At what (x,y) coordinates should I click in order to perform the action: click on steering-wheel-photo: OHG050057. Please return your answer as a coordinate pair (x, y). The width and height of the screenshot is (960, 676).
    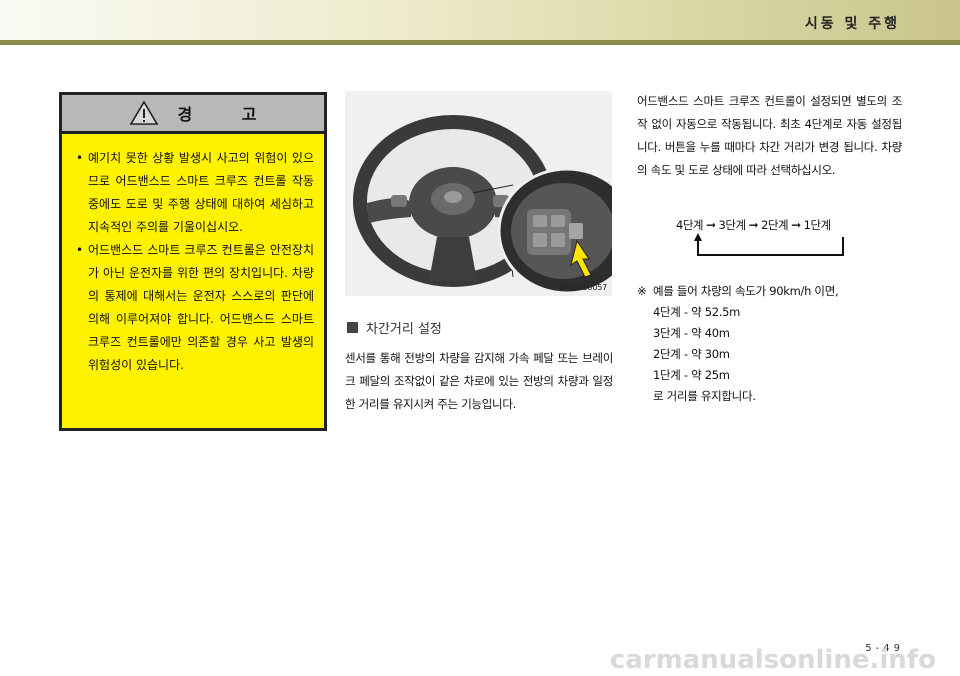
    Looking at the image, I should click on (478, 193).